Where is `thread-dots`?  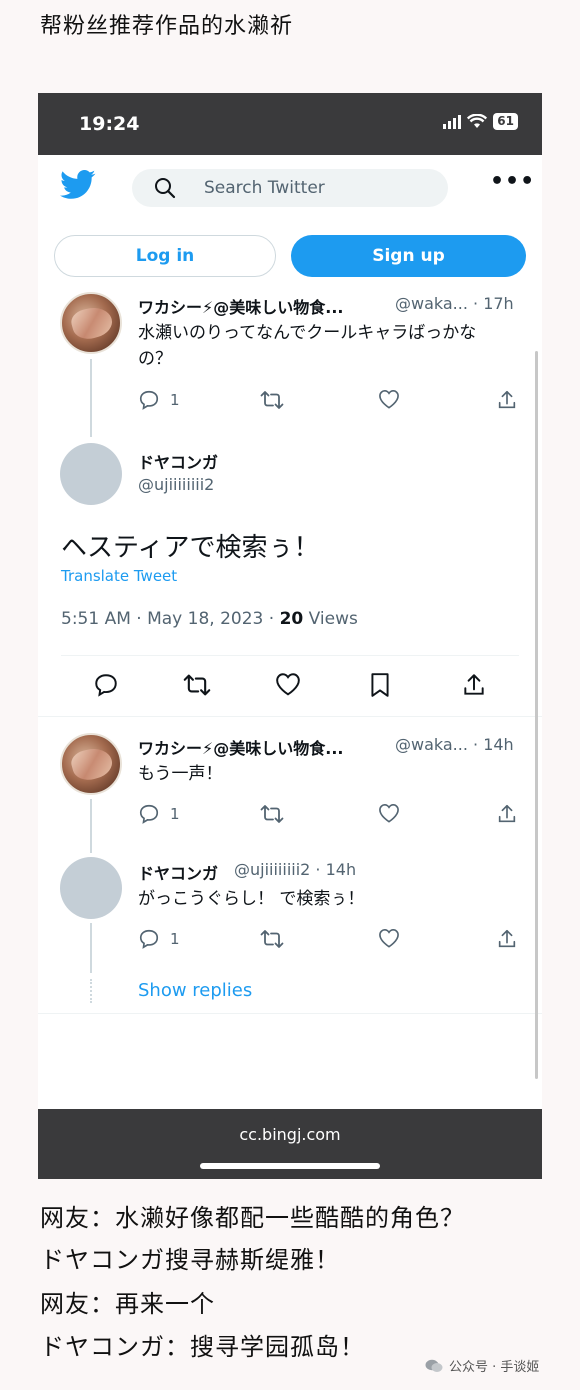
thread-dots is located at coordinates (91, 991).